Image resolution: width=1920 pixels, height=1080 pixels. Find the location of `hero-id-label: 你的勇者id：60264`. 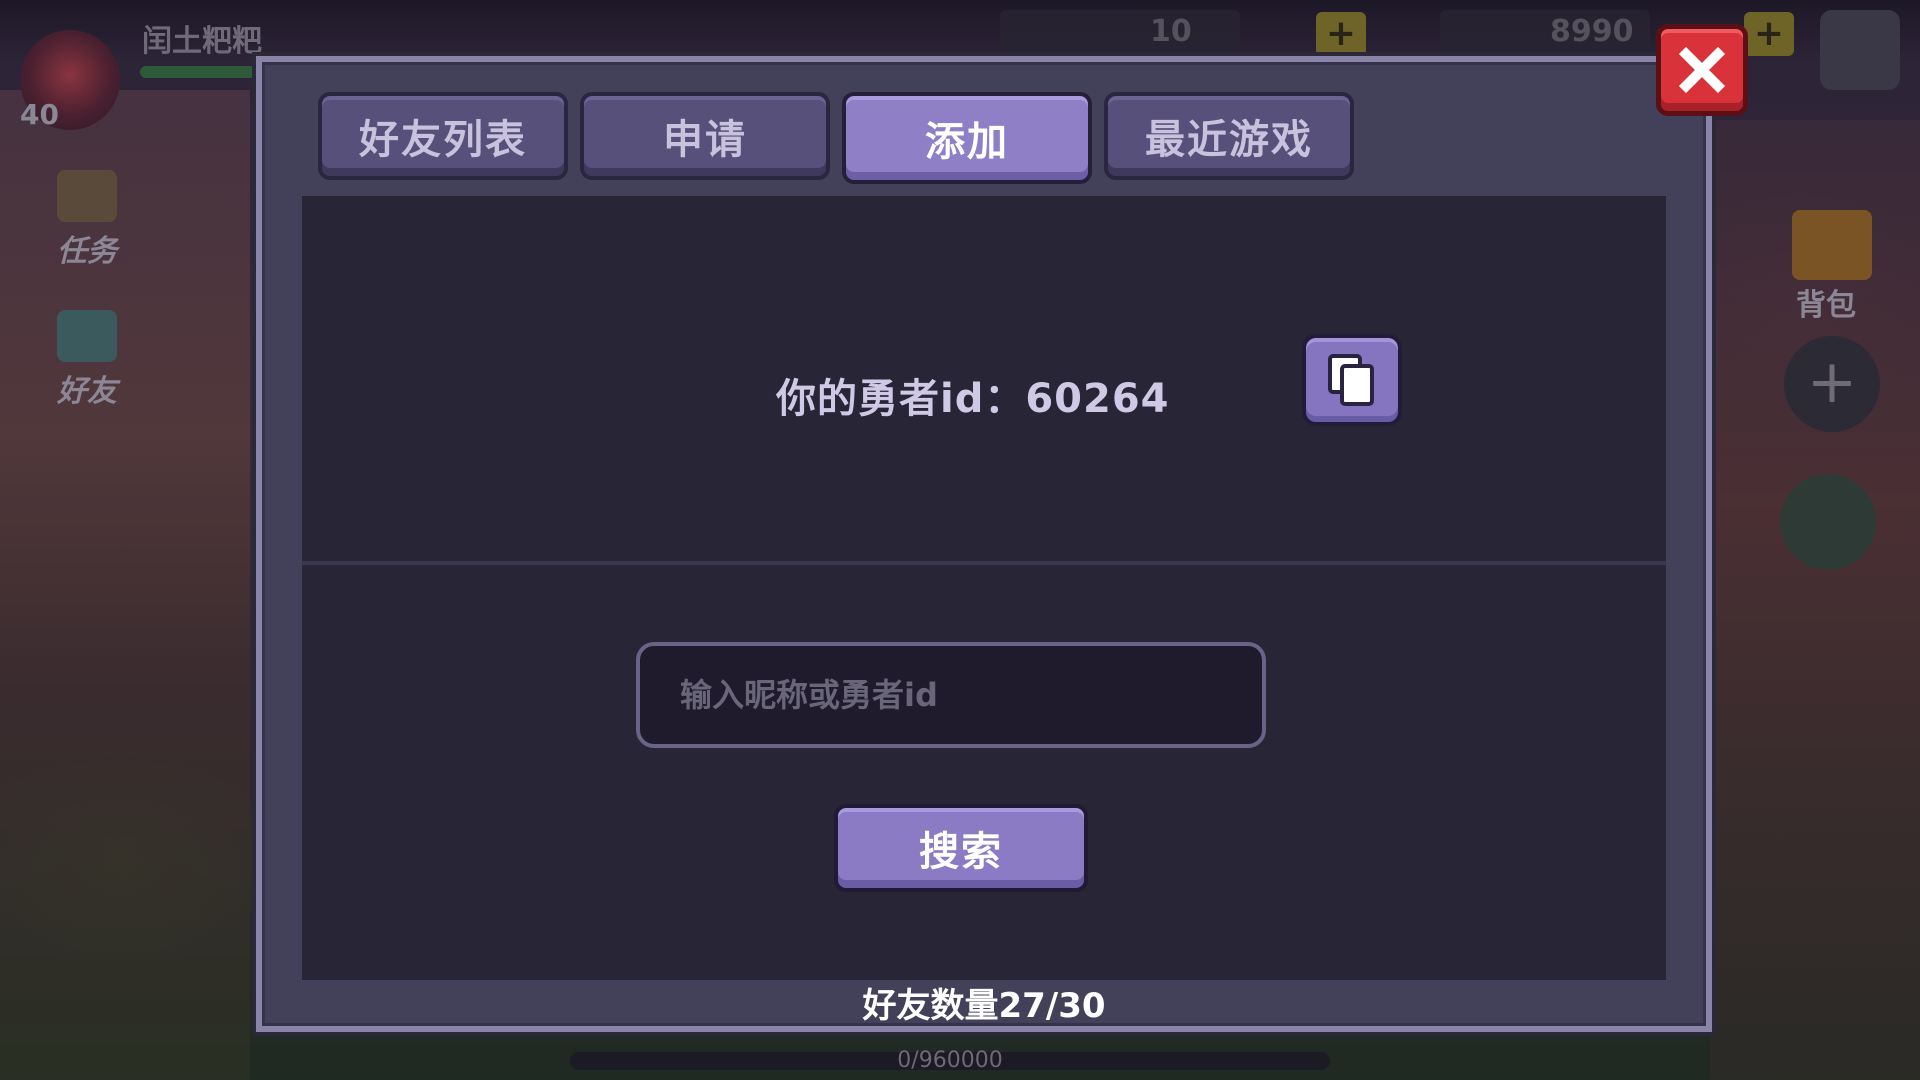

hero-id-label: 你的勇者id：60264 is located at coordinates (973, 399).